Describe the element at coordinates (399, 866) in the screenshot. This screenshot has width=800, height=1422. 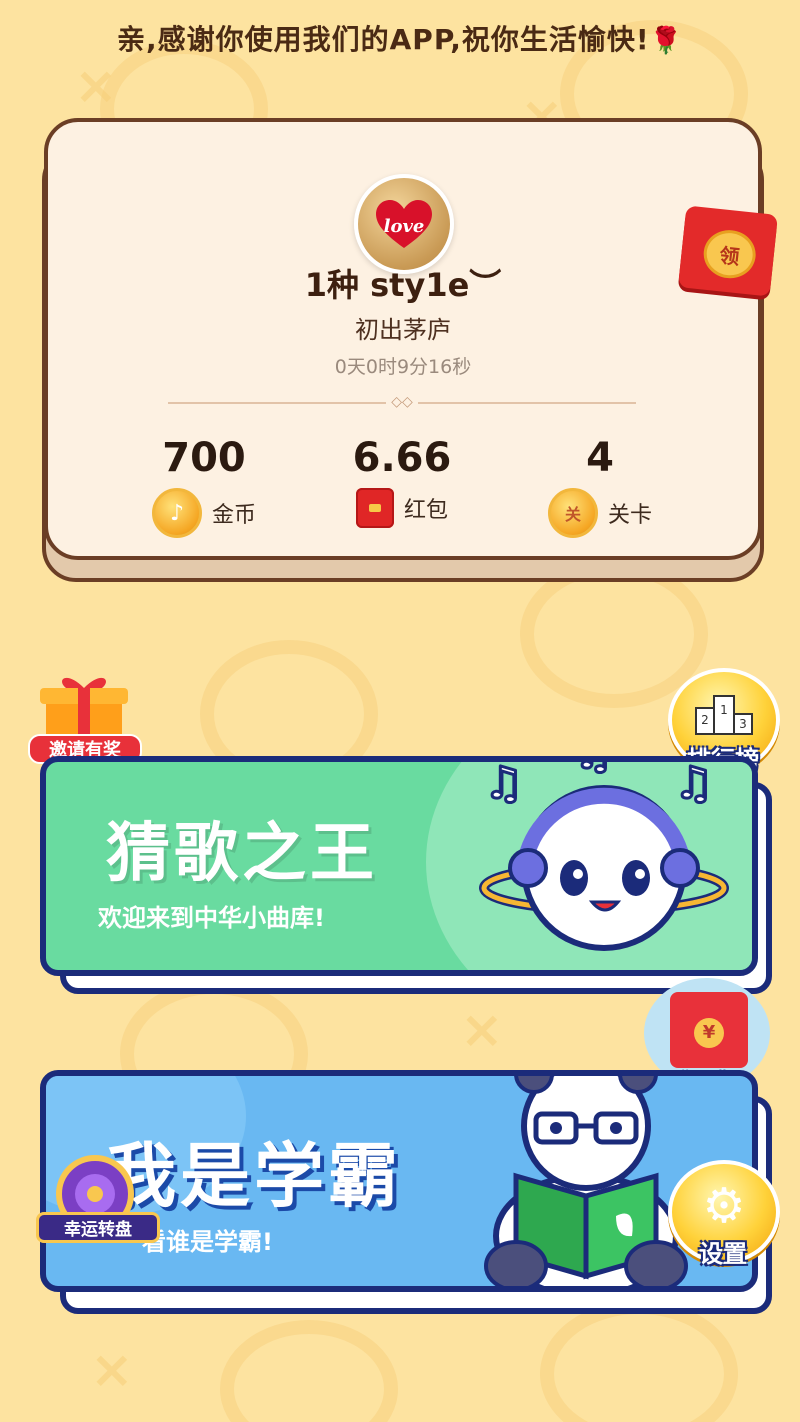
I see `game-card-guess-song: 猜歌之王 欢迎来到中华小曲库! ♫ ♫ ♫` at that location.